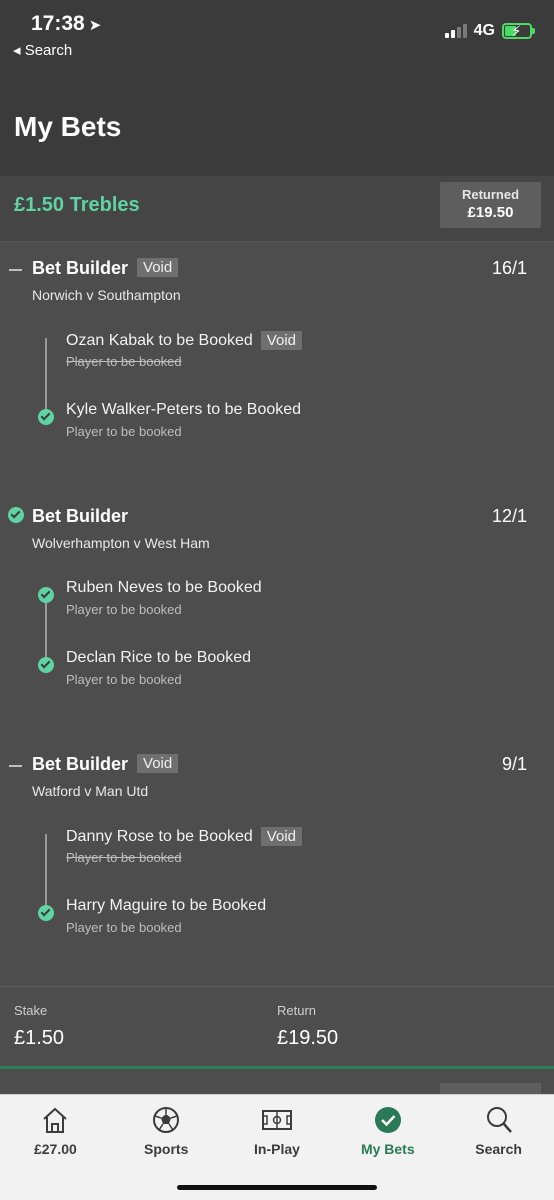 This screenshot has width=554, height=1200. What do you see at coordinates (42, 50) in the screenshot?
I see `back-to-search-link: ◂ Search` at bounding box center [42, 50].